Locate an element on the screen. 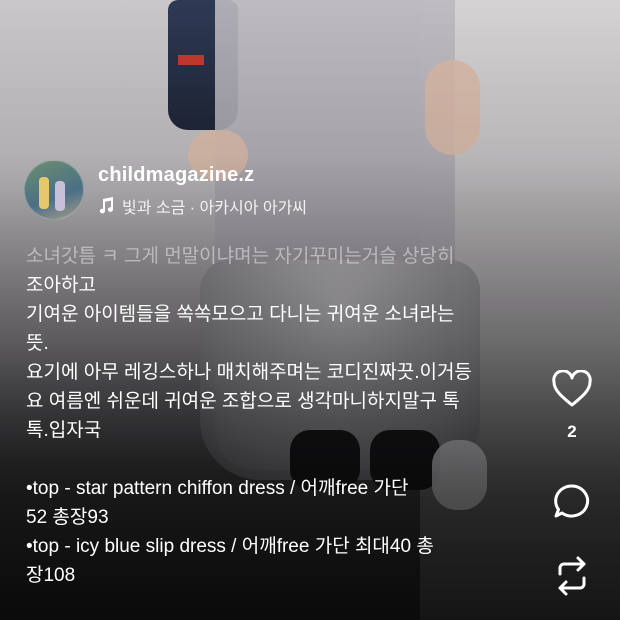  repost-button is located at coordinates (572, 576).